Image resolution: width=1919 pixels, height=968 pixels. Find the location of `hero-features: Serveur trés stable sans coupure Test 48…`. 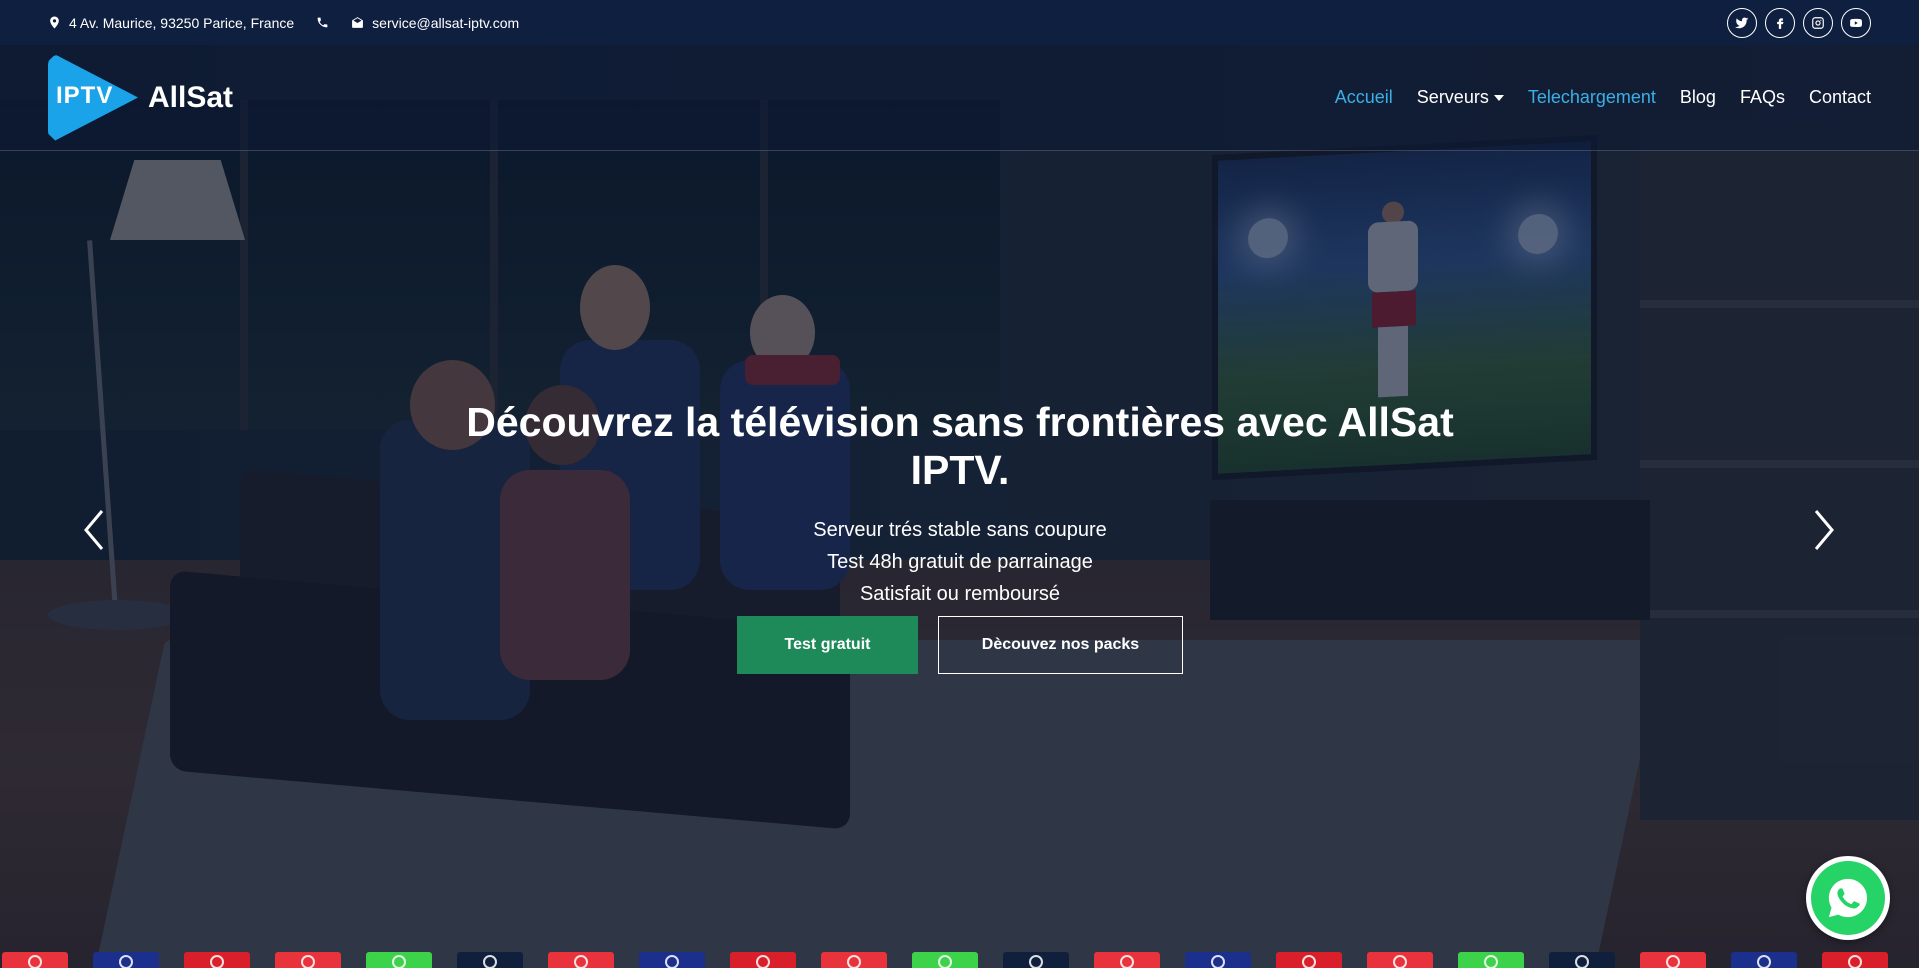

hero-features: Serveur trés stable sans coupure Test 48… is located at coordinates (960, 562).